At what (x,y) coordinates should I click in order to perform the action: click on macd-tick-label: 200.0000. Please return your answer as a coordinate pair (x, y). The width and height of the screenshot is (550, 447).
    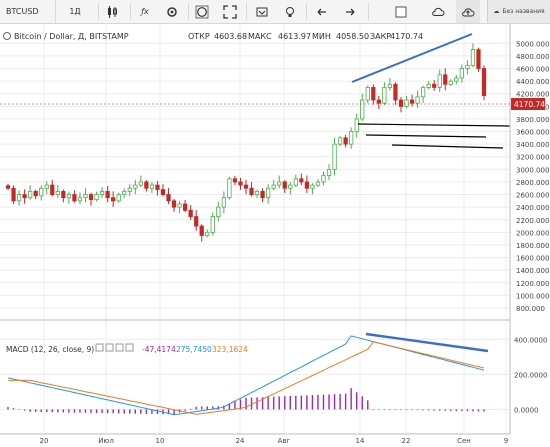
    Looking at the image, I should click on (530, 375).